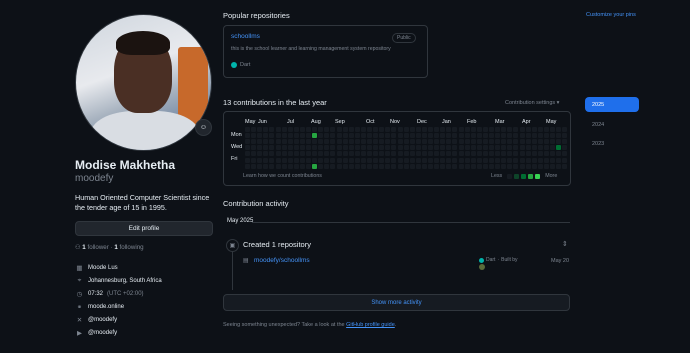 This screenshot has width=690, height=353. What do you see at coordinates (245, 36) in the screenshot?
I see `repo-name-link: schoollms` at bounding box center [245, 36].